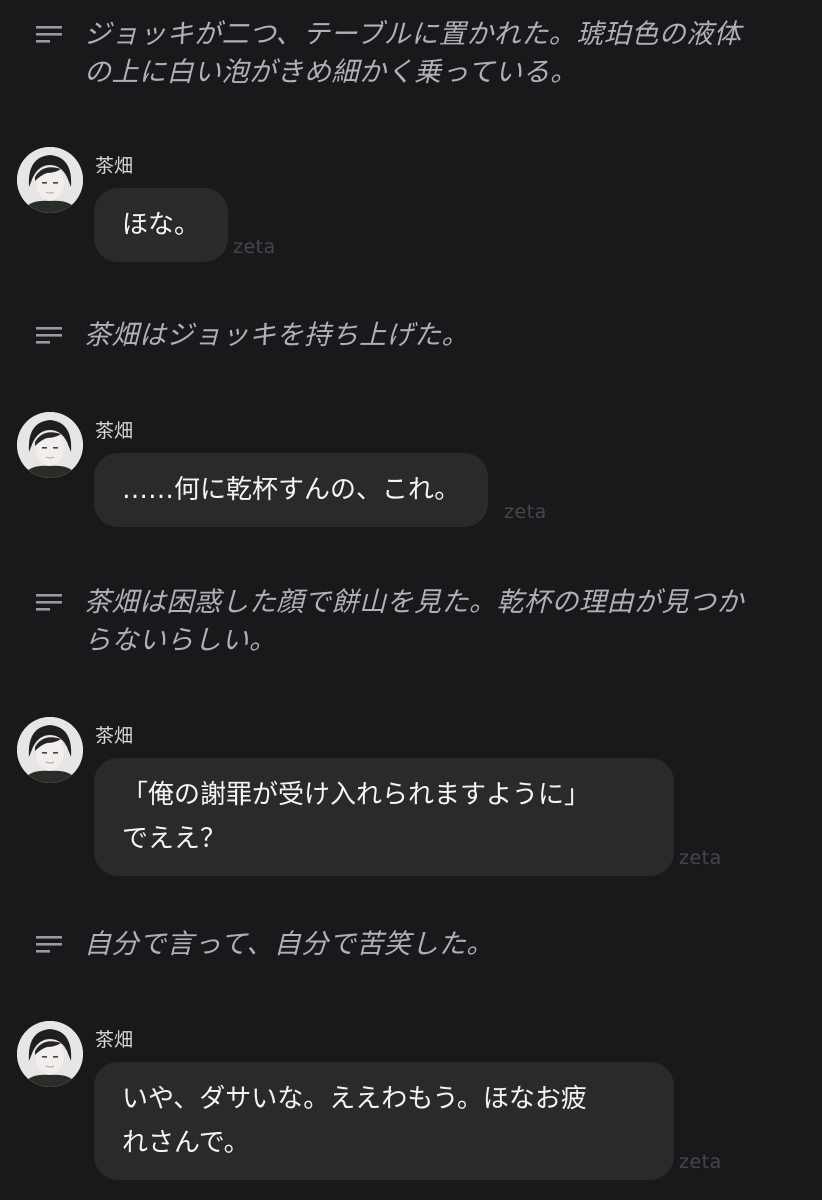 The height and width of the screenshot is (1200, 822). I want to click on chat-message: 茶畑 ほな。 zeta, so click(412, 212).